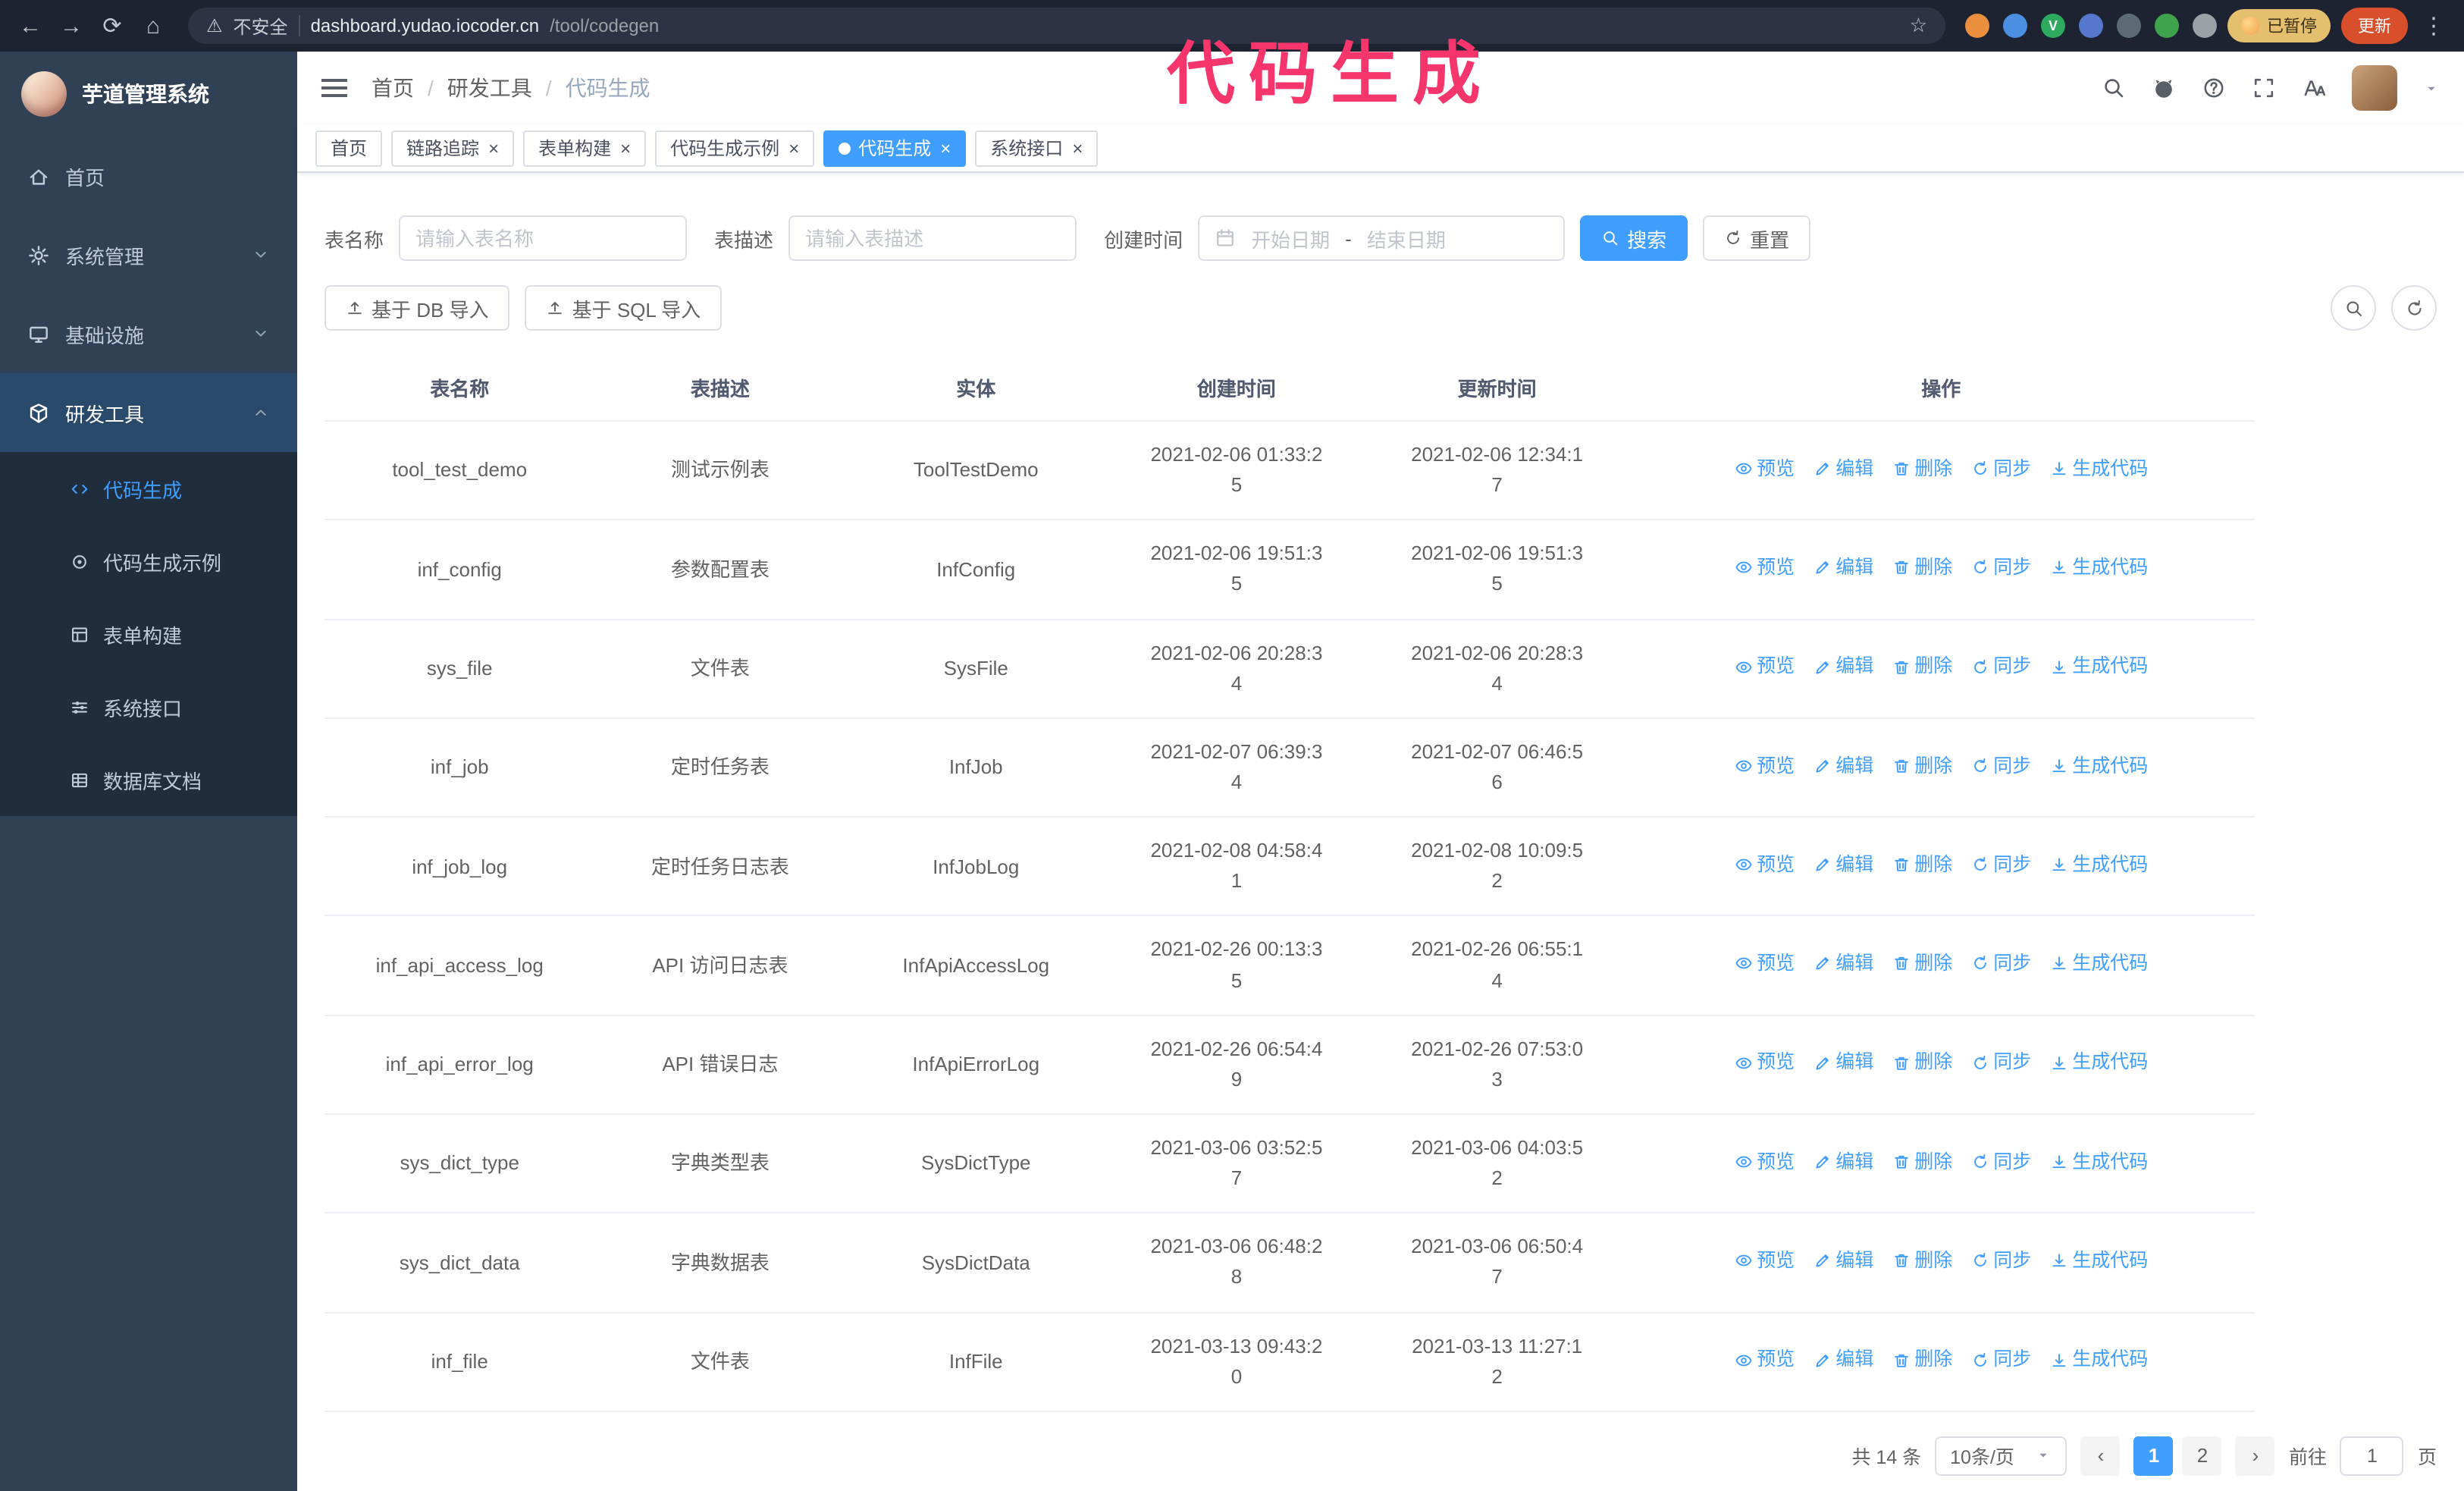 The width and height of the screenshot is (2464, 1491). What do you see at coordinates (2053, 26) in the screenshot?
I see `extension-green-v-icon: V` at bounding box center [2053, 26].